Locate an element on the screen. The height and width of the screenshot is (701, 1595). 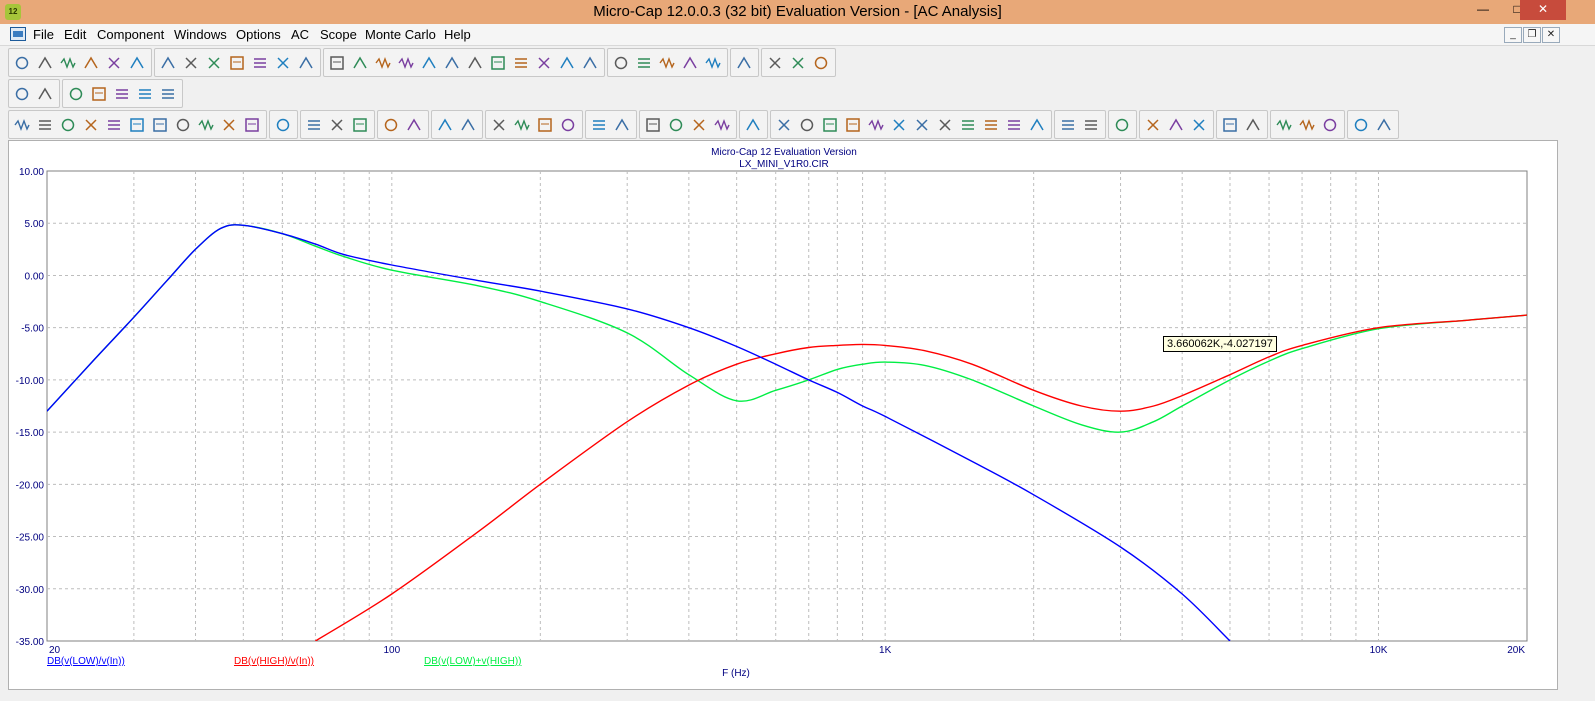
settings-wizard-icon is located at coordinates (798, 63).